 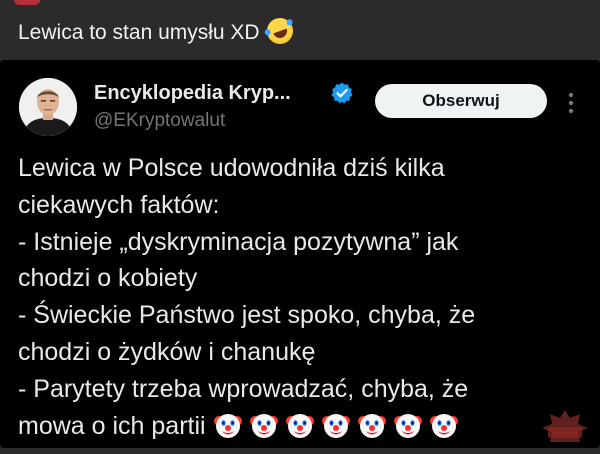 What do you see at coordinates (280, 31) in the screenshot?
I see `laughing-emoji-icon` at bounding box center [280, 31].